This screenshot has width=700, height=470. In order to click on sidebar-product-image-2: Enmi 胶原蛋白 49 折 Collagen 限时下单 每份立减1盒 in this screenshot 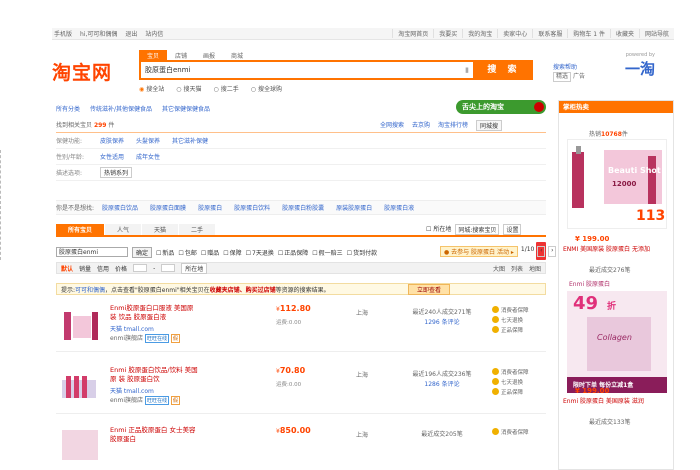, I will do `click(617, 335)`.